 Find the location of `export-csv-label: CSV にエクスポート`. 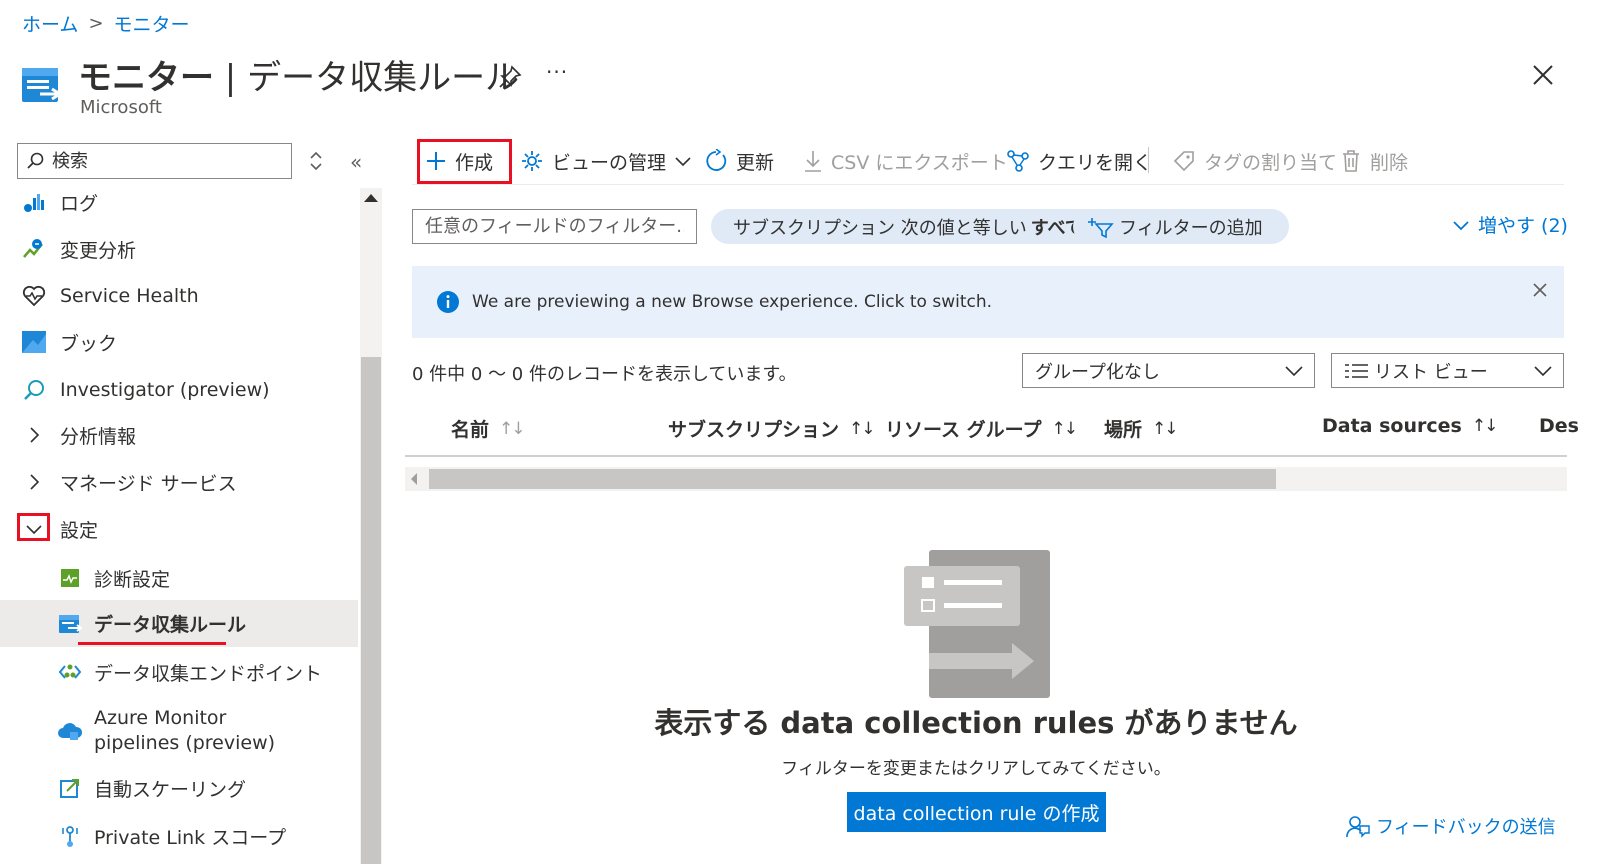

export-csv-label: CSV にエクスポート is located at coordinates (919, 162).